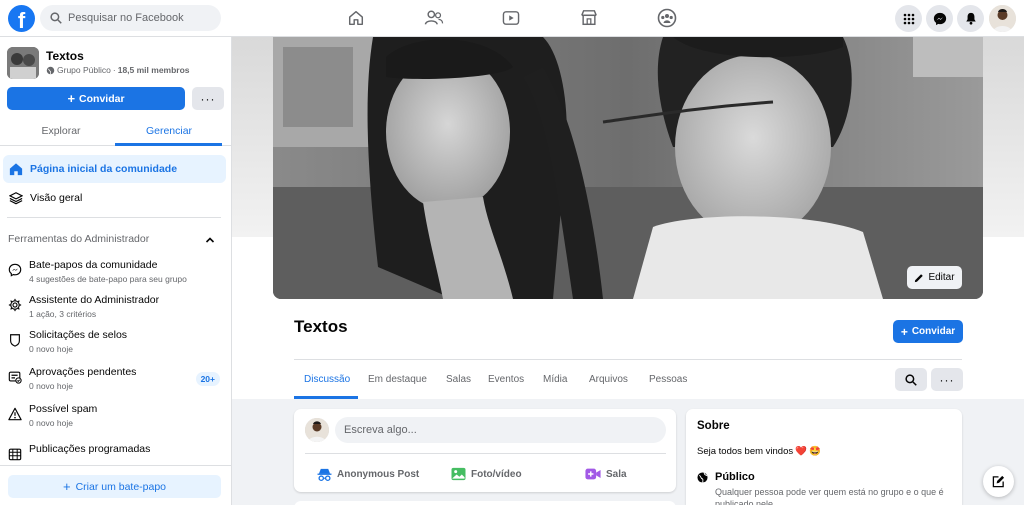  I want to click on invite-button: + Convidar, so click(96, 98).